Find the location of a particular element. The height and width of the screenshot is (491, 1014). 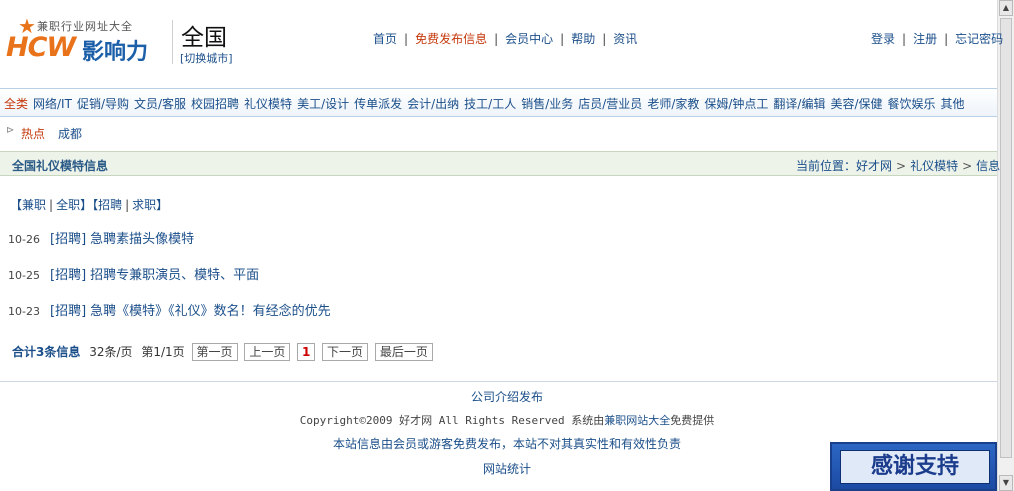

copyright-link: 兼职网站大全 is located at coordinates (637, 420).